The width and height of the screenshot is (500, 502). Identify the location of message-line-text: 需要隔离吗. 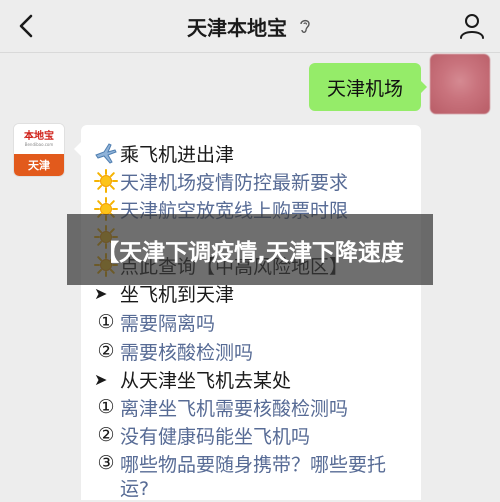
(168, 323).